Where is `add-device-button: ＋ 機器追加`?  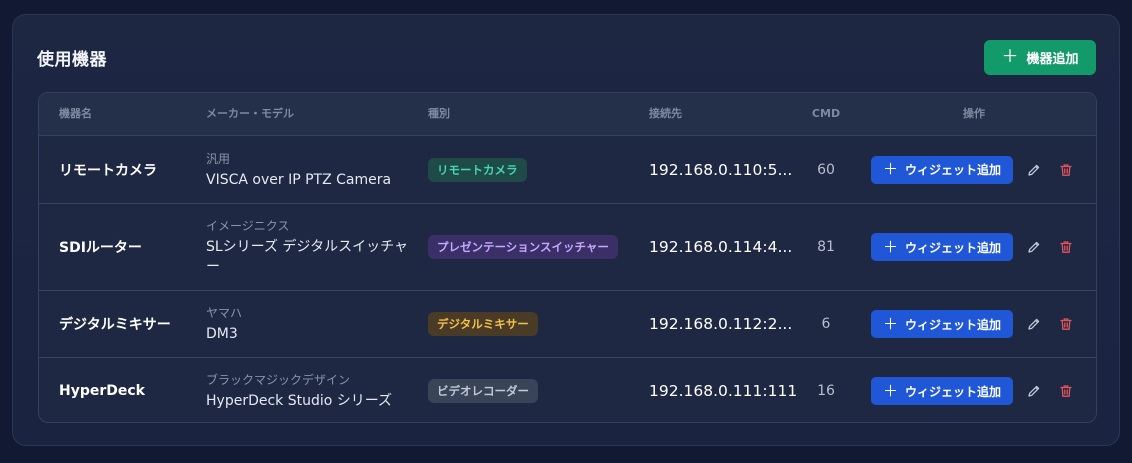
add-device-button: ＋ 機器追加 is located at coordinates (1040, 57).